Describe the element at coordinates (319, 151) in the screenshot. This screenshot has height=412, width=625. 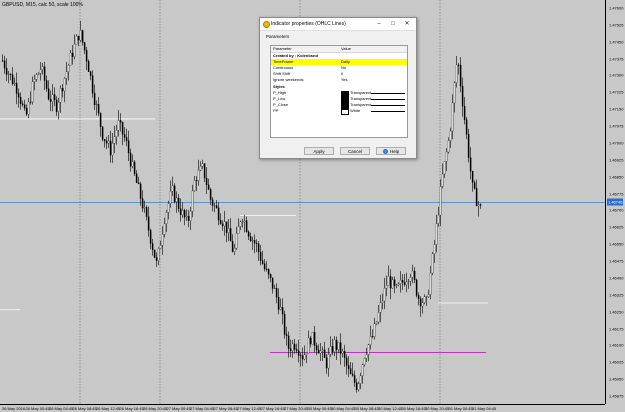
I see `apply-button: Apply` at that location.